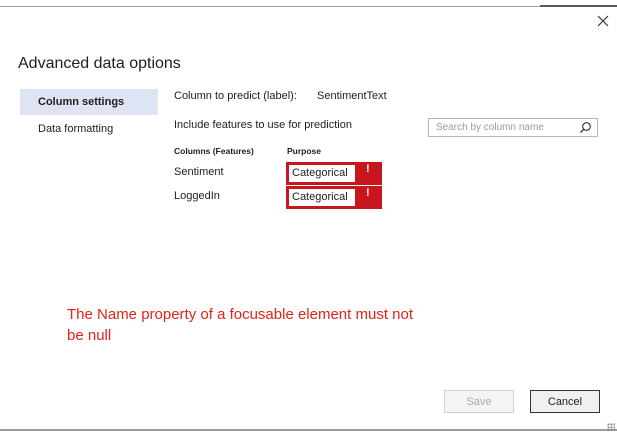 The image size is (617, 433). I want to click on search-icon, so click(585, 127).